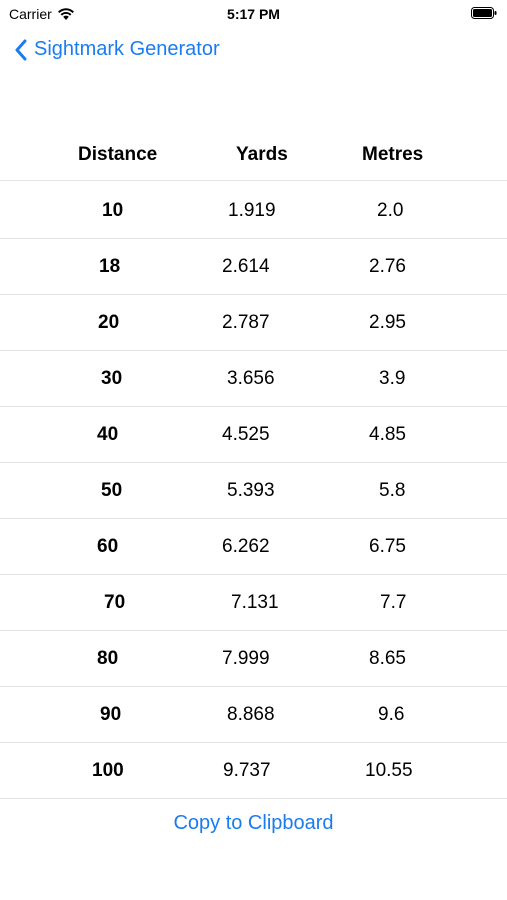 The height and width of the screenshot is (900, 507). What do you see at coordinates (246, 322) in the screenshot?
I see `yards-cell: 2.787` at bounding box center [246, 322].